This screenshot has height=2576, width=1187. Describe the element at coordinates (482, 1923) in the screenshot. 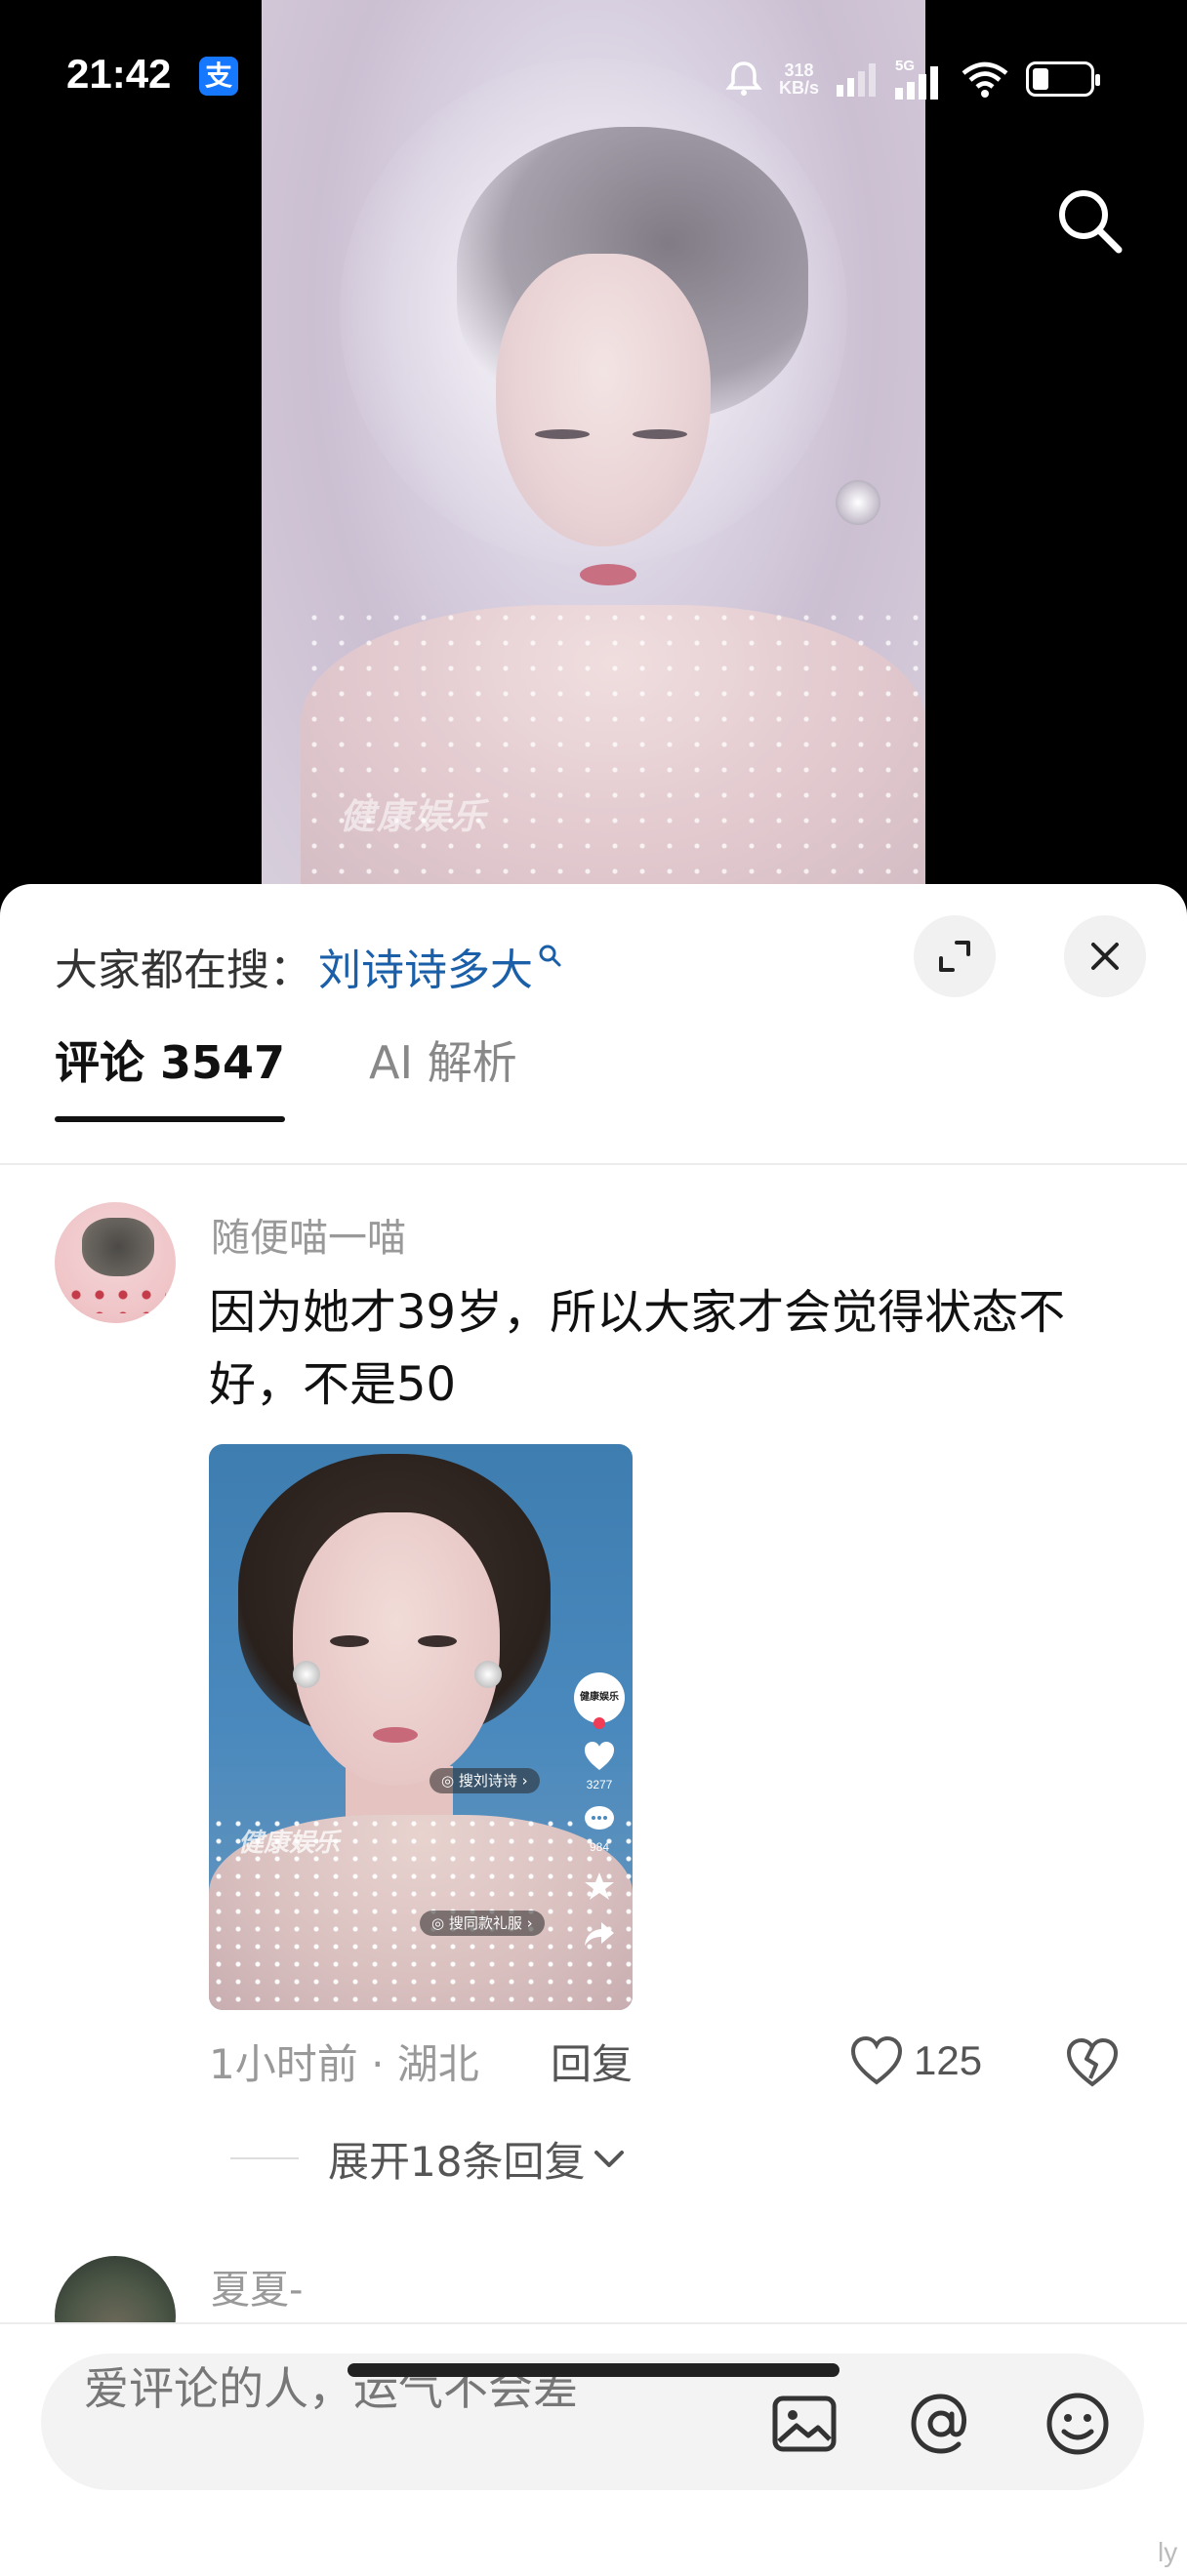

I see `image-search-pill-2: ◎ 搜同款礼服 ›` at that location.